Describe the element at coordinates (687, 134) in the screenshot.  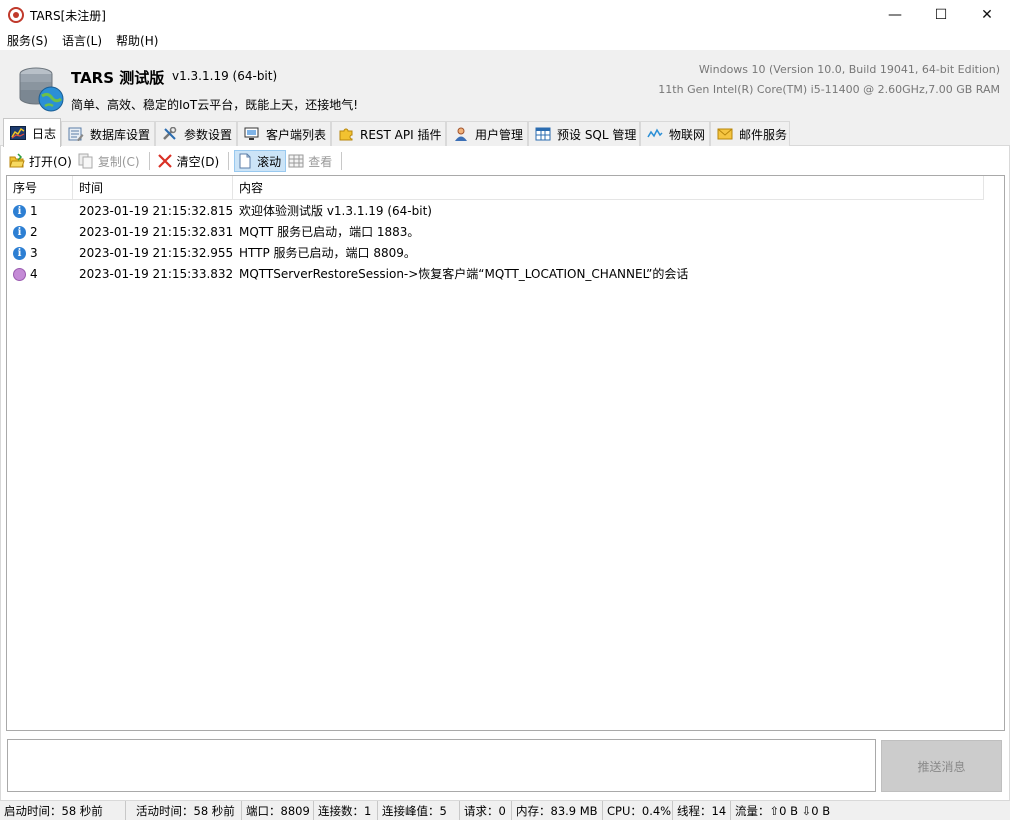
I see `tab-label: 物联网` at that location.